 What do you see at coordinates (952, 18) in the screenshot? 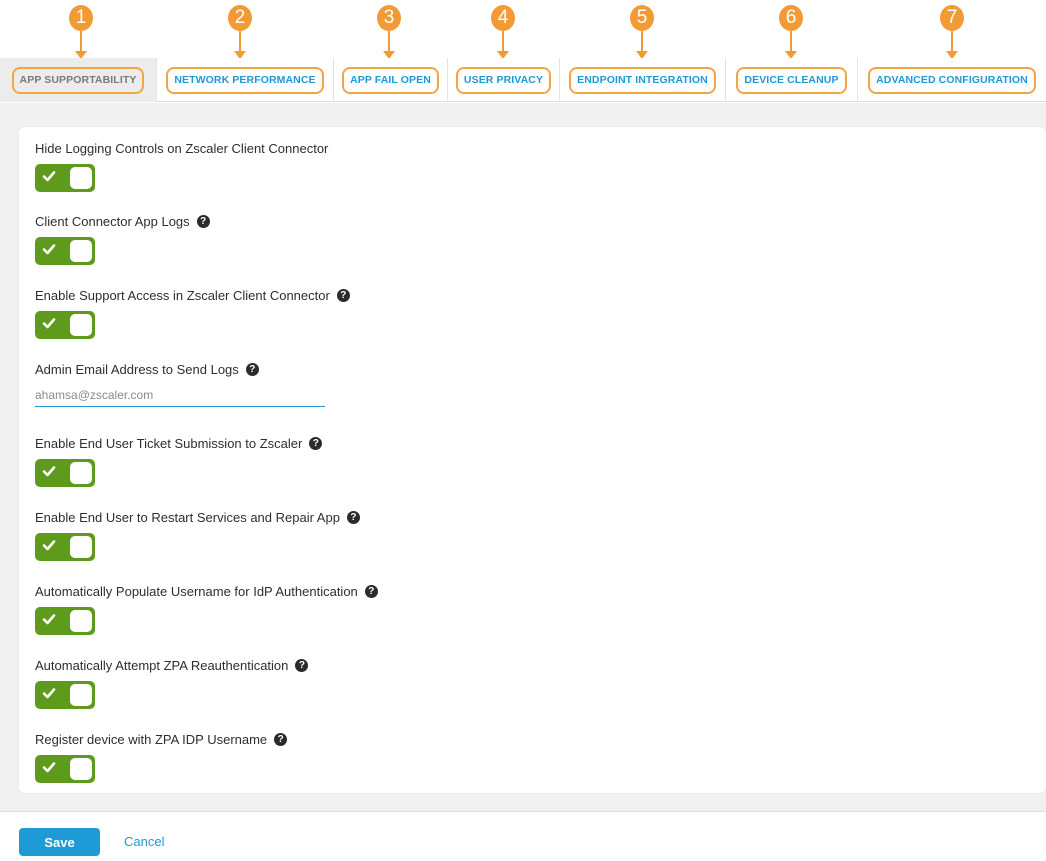
I see `callout-number: 7` at bounding box center [952, 18].